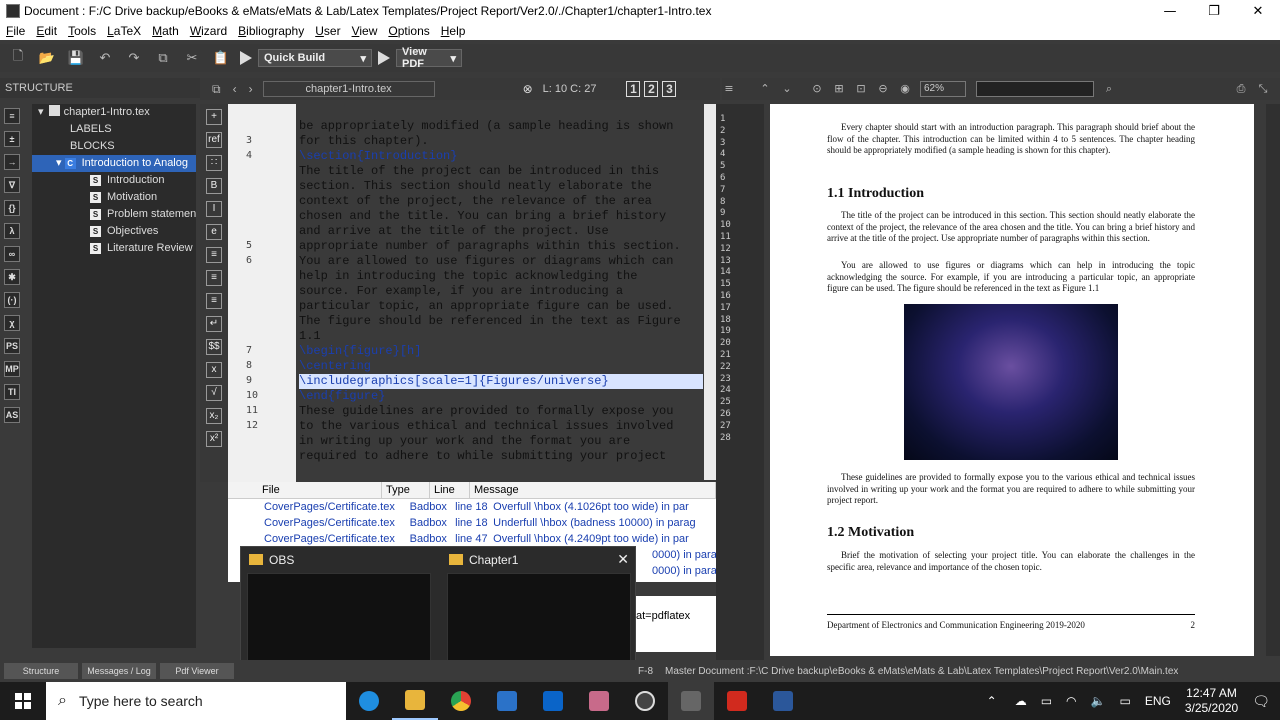  What do you see at coordinates (369, 701) in the screenshot?
I see `edge-app-icon` at bounding box center [369, 701].